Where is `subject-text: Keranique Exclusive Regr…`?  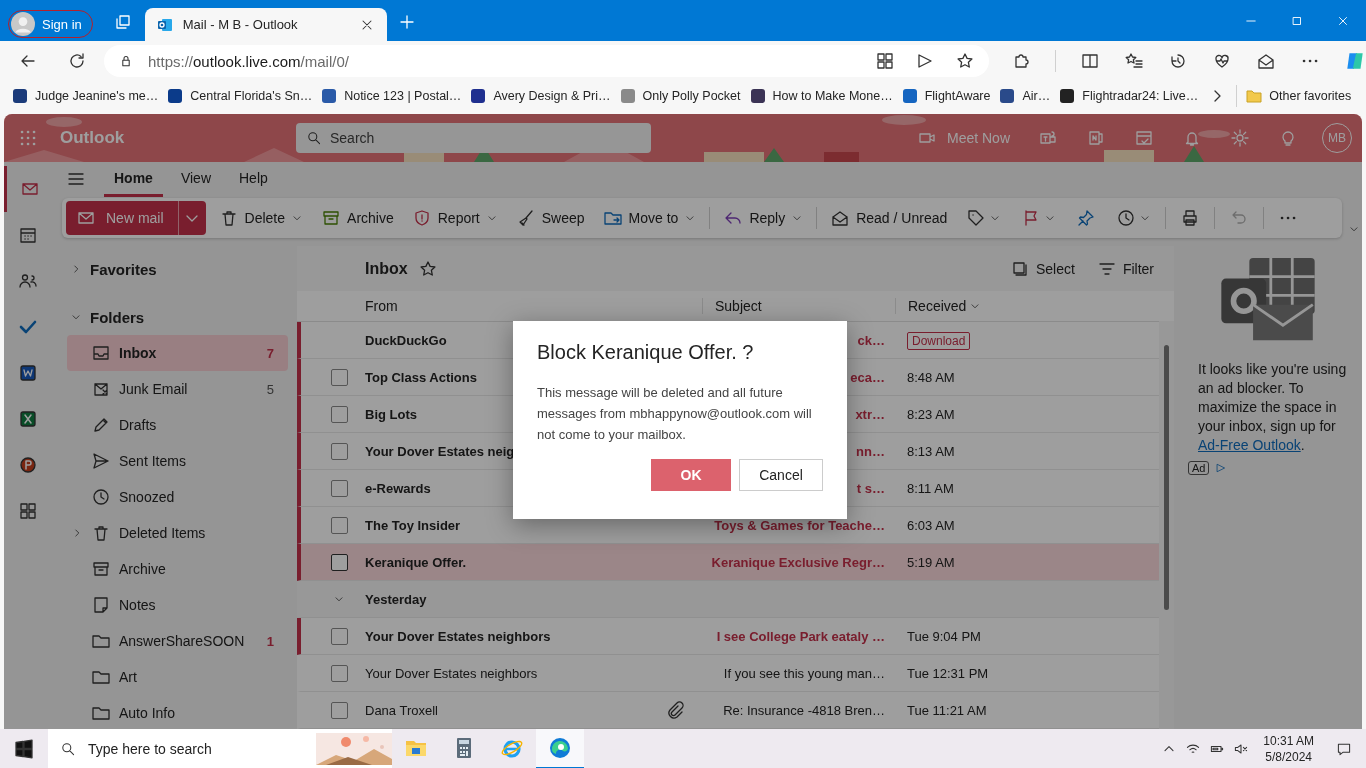
subject-text: Keranique Exclusive Regr… is located at coordinates (798, 562).